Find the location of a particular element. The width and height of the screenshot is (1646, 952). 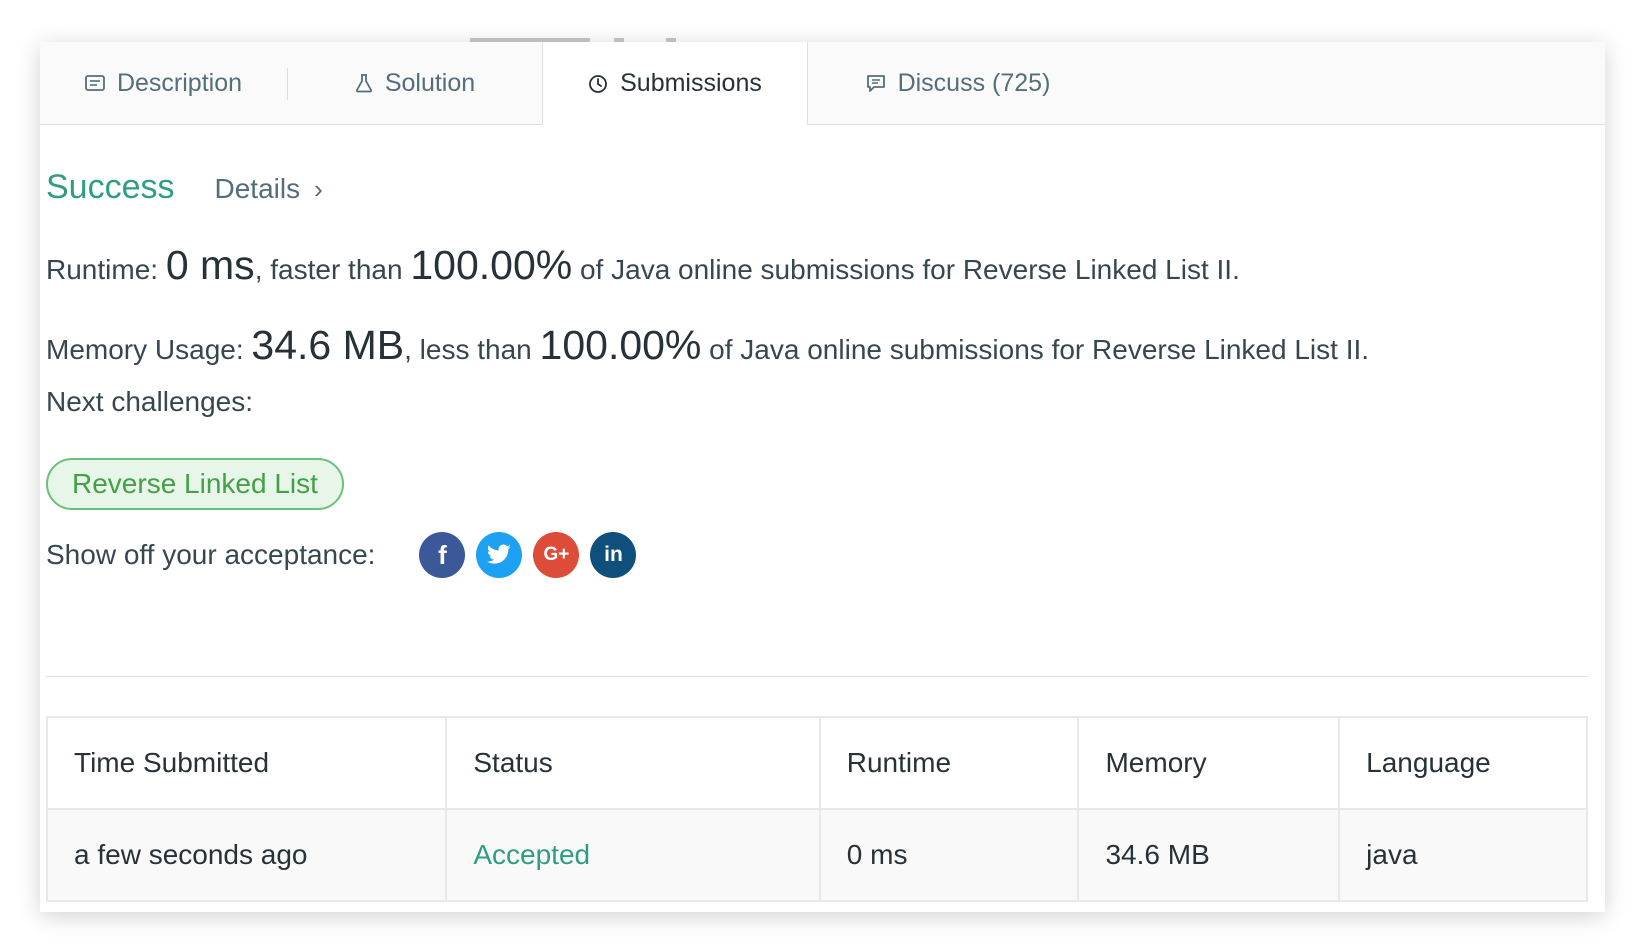

column-header: Status is located at coordinates (633, 763).